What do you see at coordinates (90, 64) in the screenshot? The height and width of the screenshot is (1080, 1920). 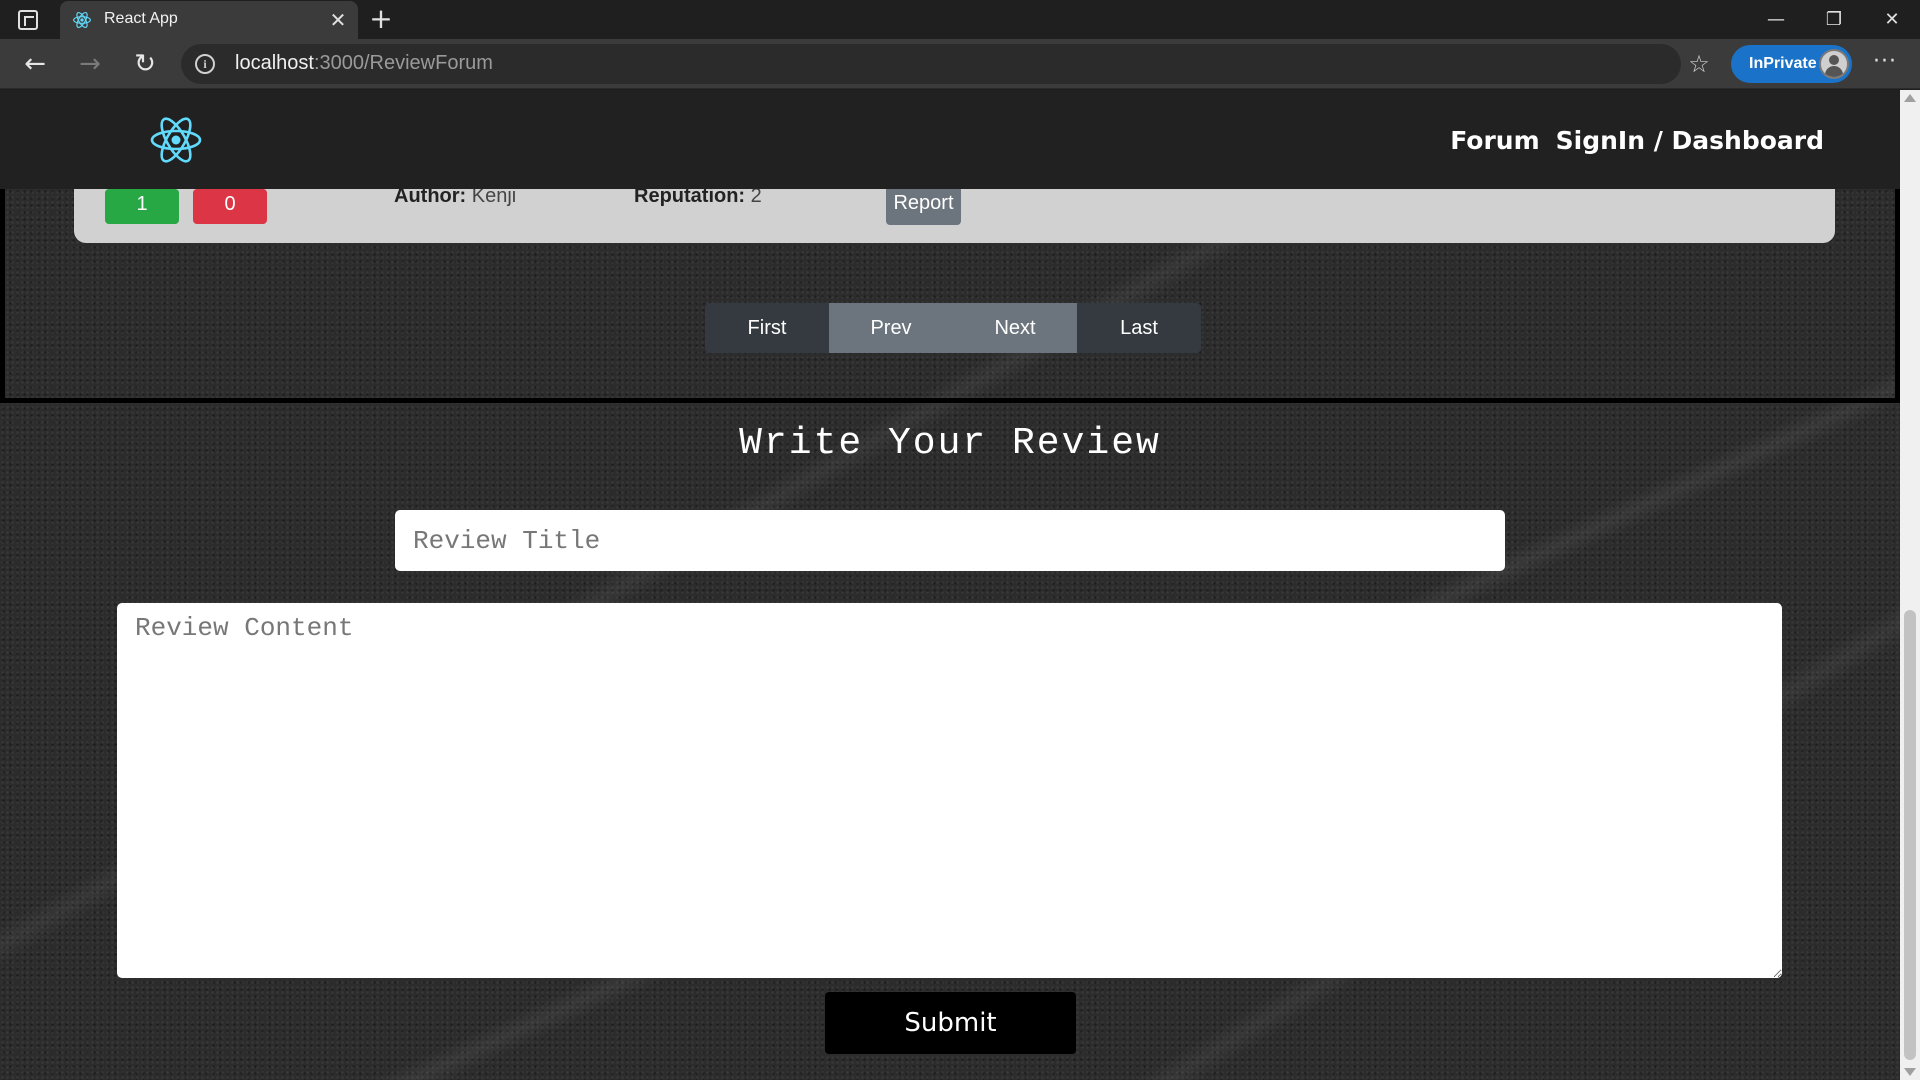 I see `forward-icon: →` at bounding box center [90, 64].